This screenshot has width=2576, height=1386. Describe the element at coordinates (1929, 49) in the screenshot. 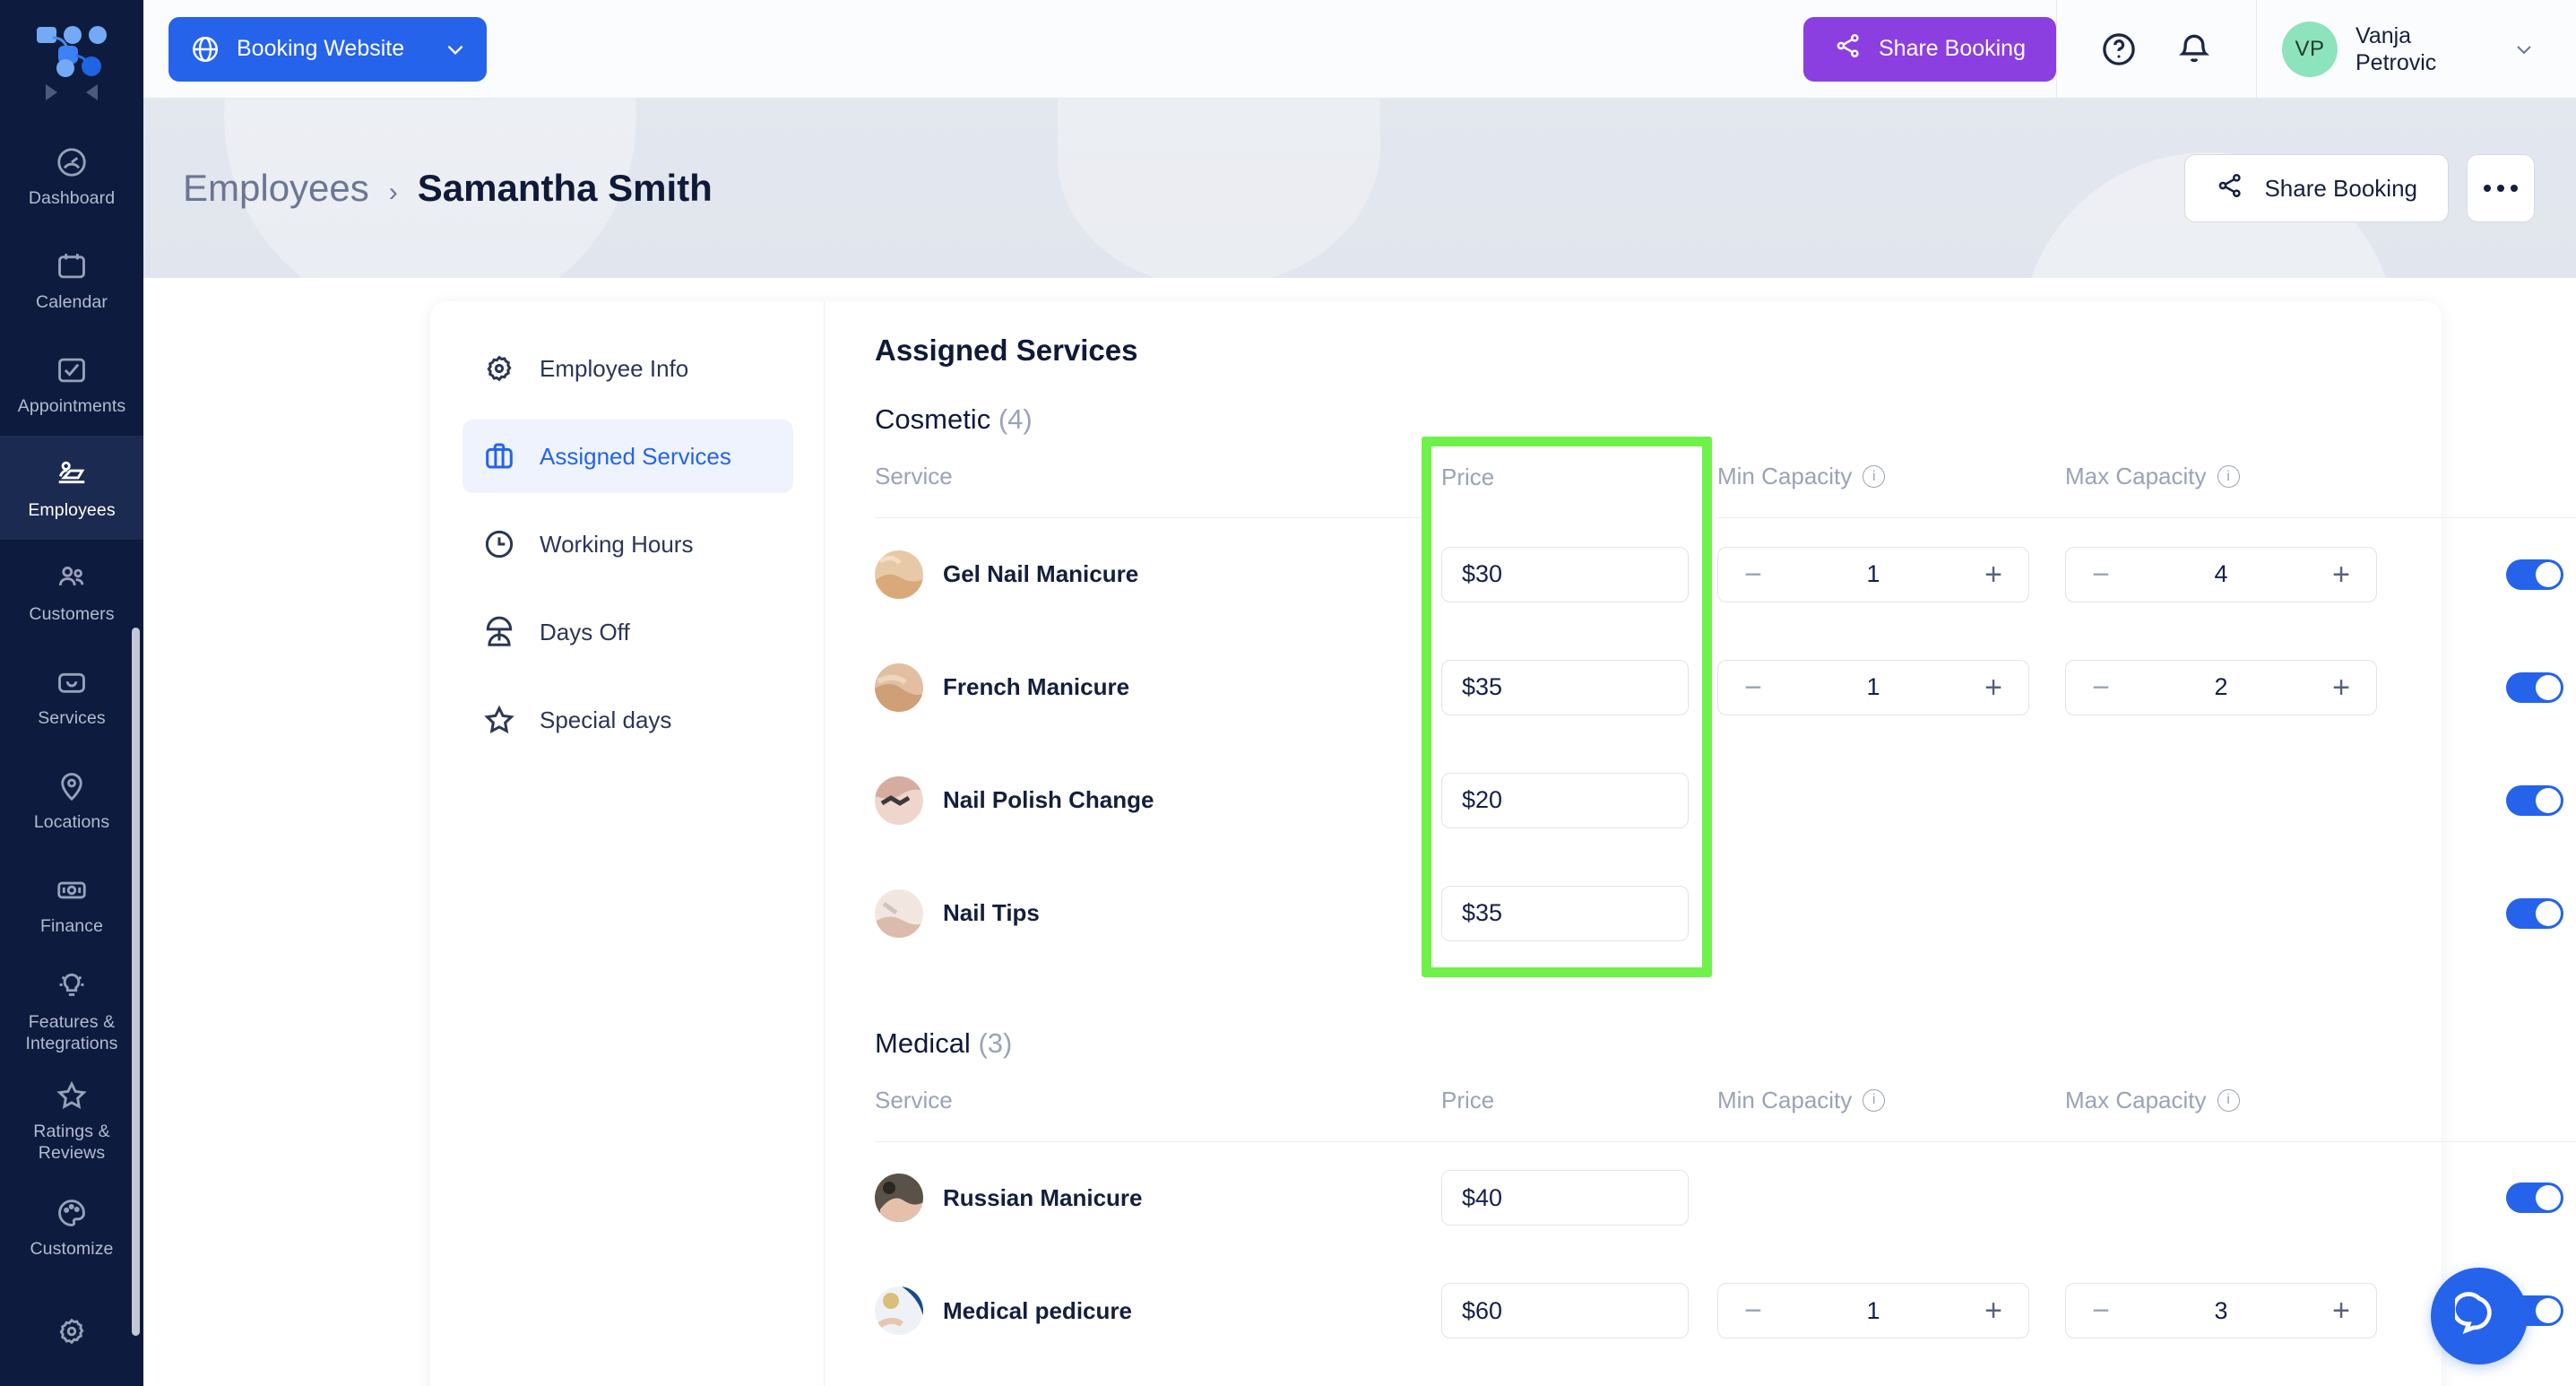

I see `share-booking-button-top: Share Booking` at that location.